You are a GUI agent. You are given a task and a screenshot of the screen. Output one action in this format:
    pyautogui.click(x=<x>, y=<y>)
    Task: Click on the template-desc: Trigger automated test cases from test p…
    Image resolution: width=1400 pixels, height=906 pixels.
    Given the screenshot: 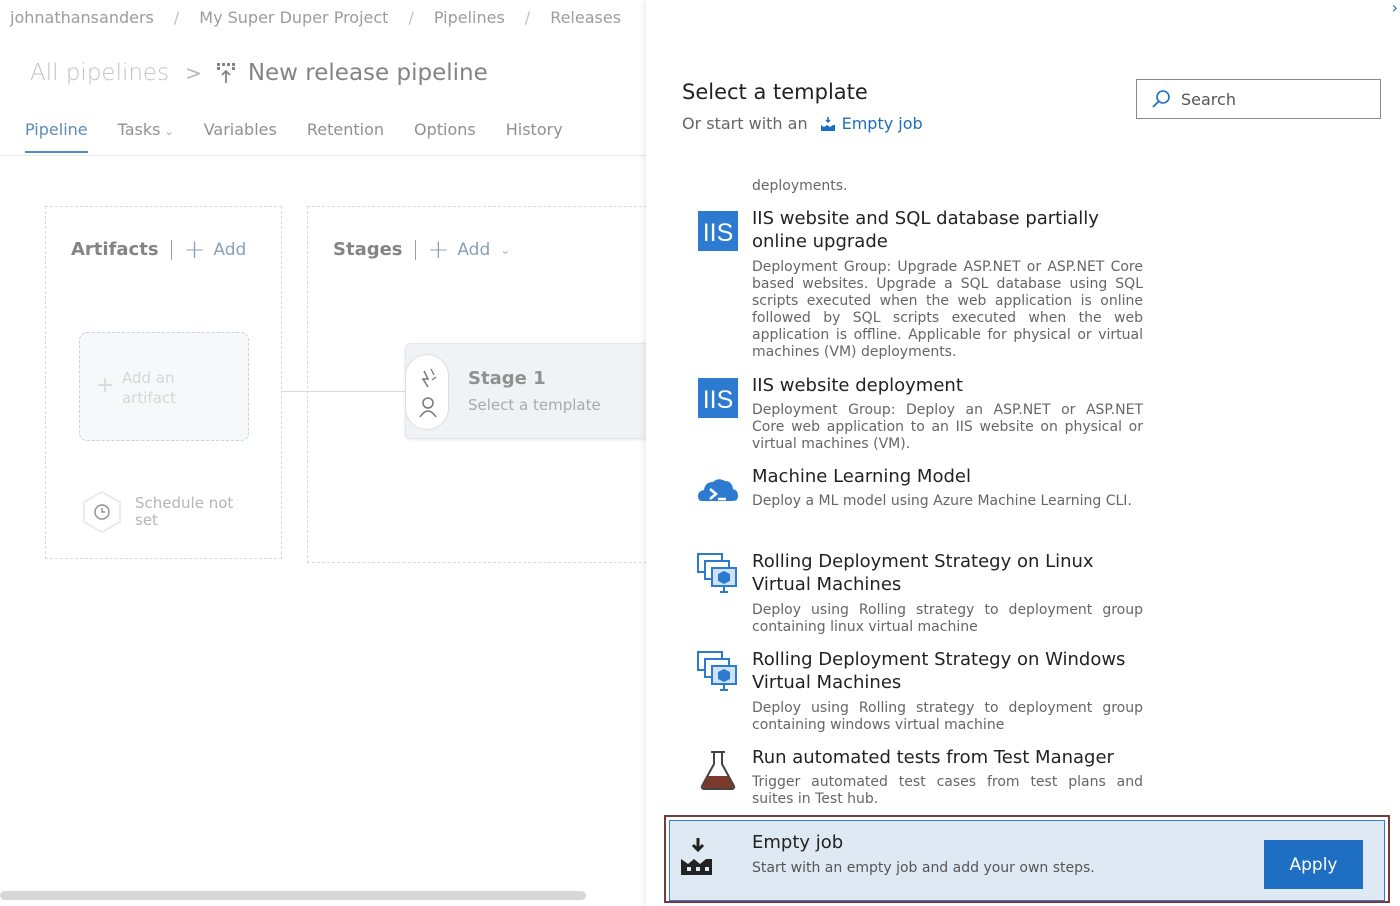 What is the action you would take?
    pyautogui.click(x=947, y=790)
    